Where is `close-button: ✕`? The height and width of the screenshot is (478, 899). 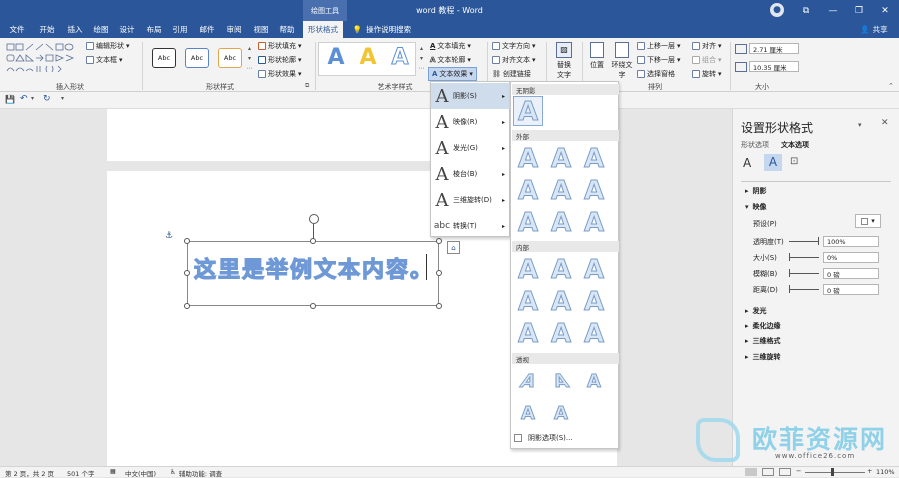 close-button: ✕ is located at coordinates (885, 10).